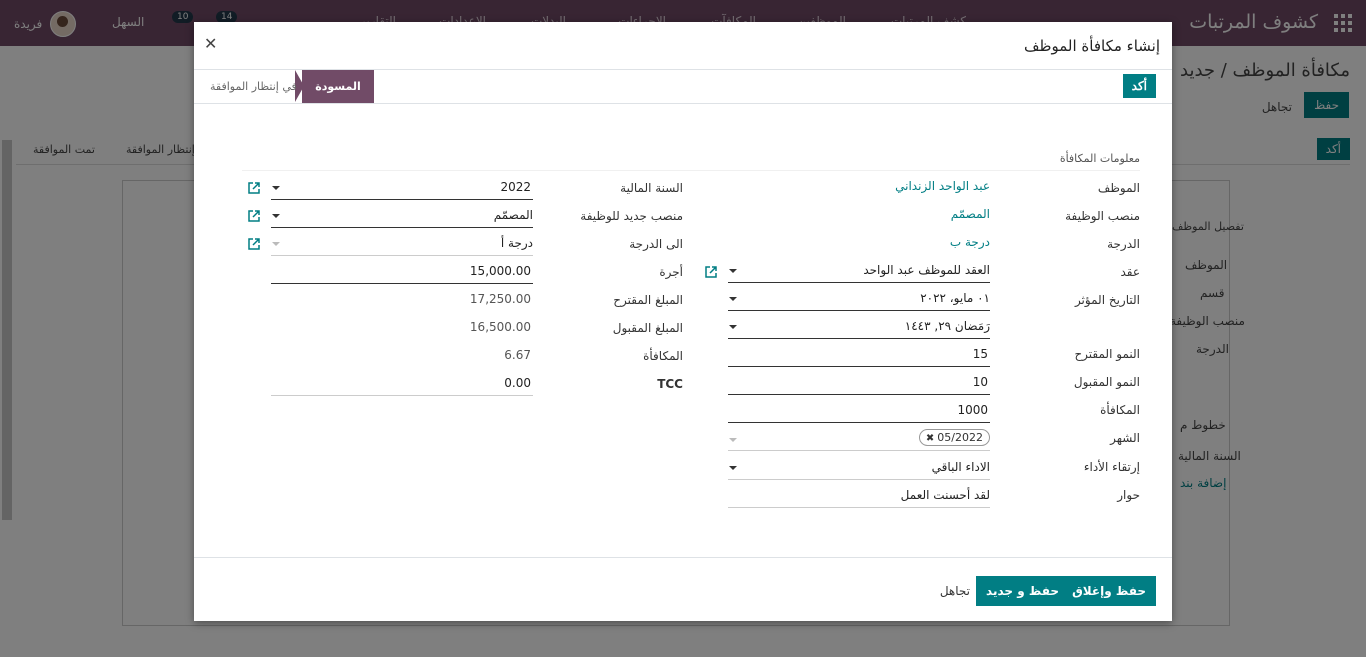 This screenshot has width=1366, height=657. Describe the element at coordinates (1102, 216) in the screenshot. I see `job-label: منصب الوظيفة` at that location.